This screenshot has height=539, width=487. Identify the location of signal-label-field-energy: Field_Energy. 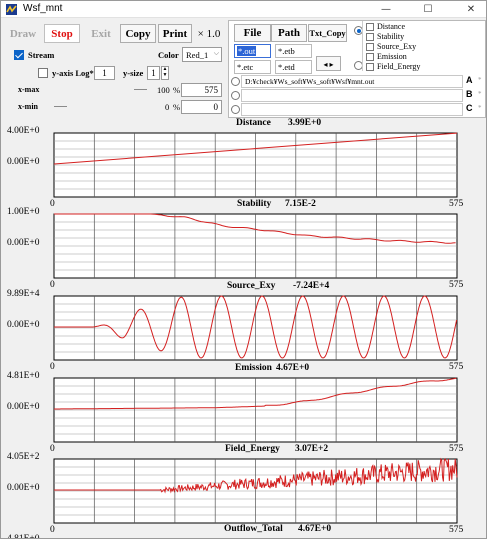
(399, 66).